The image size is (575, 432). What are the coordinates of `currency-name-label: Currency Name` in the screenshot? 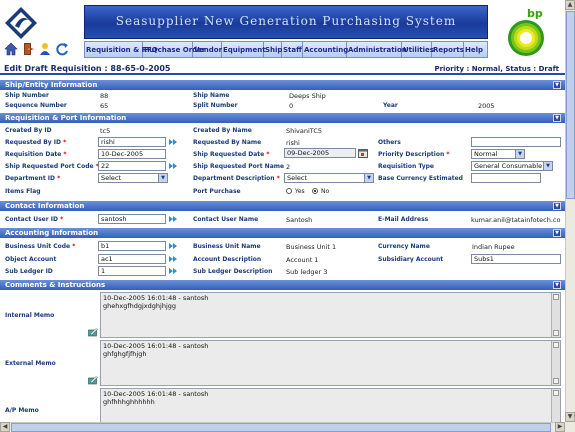 It's located at (404, 246).